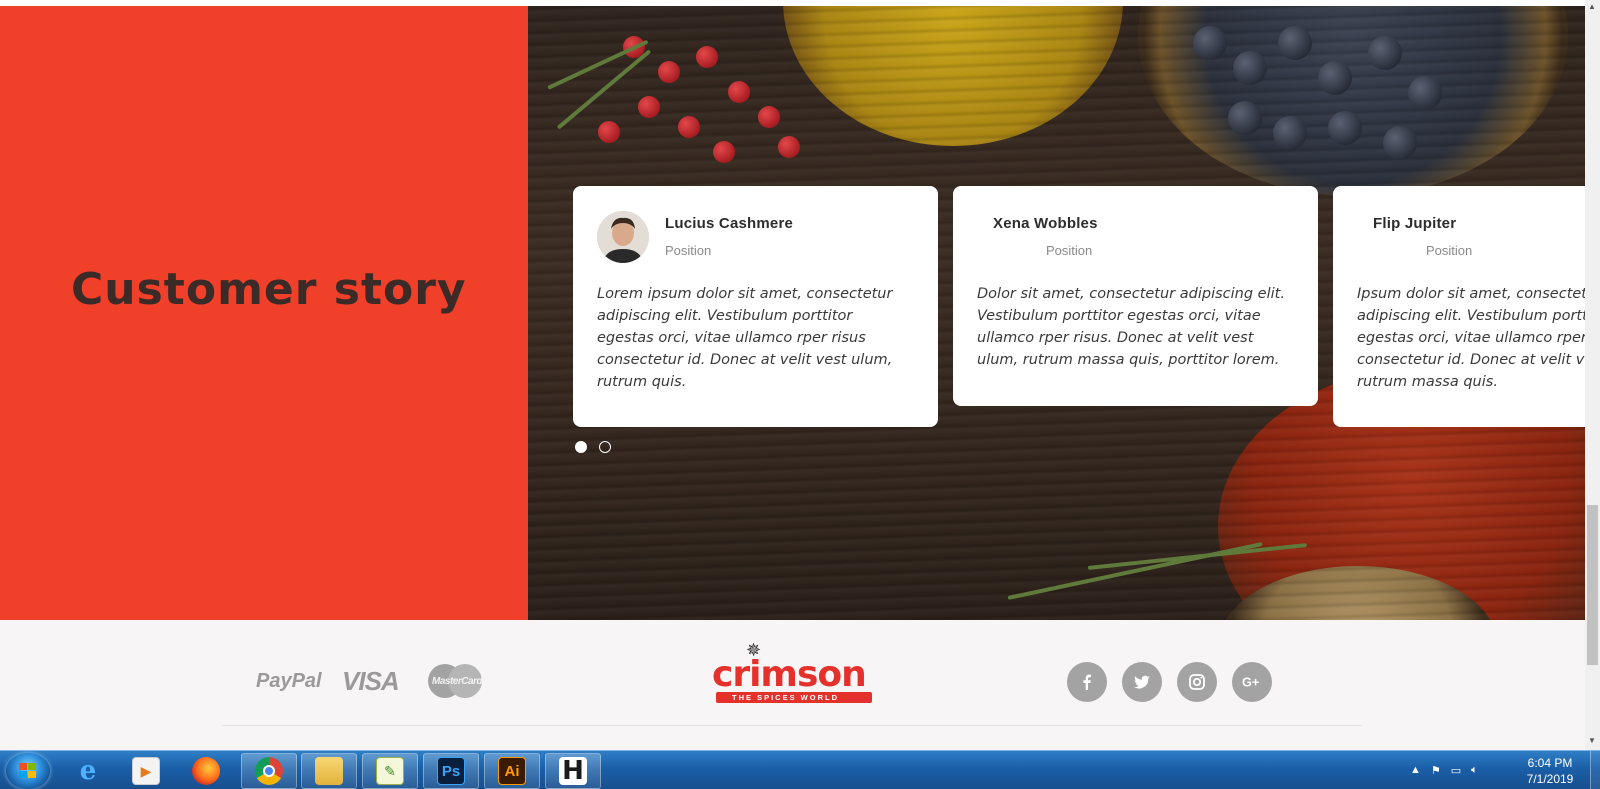  What do you see at coordinates (1550, 763) in the screenshot?
I see `clock-time: 6:04 PM` at bounding box center [1550, 763].